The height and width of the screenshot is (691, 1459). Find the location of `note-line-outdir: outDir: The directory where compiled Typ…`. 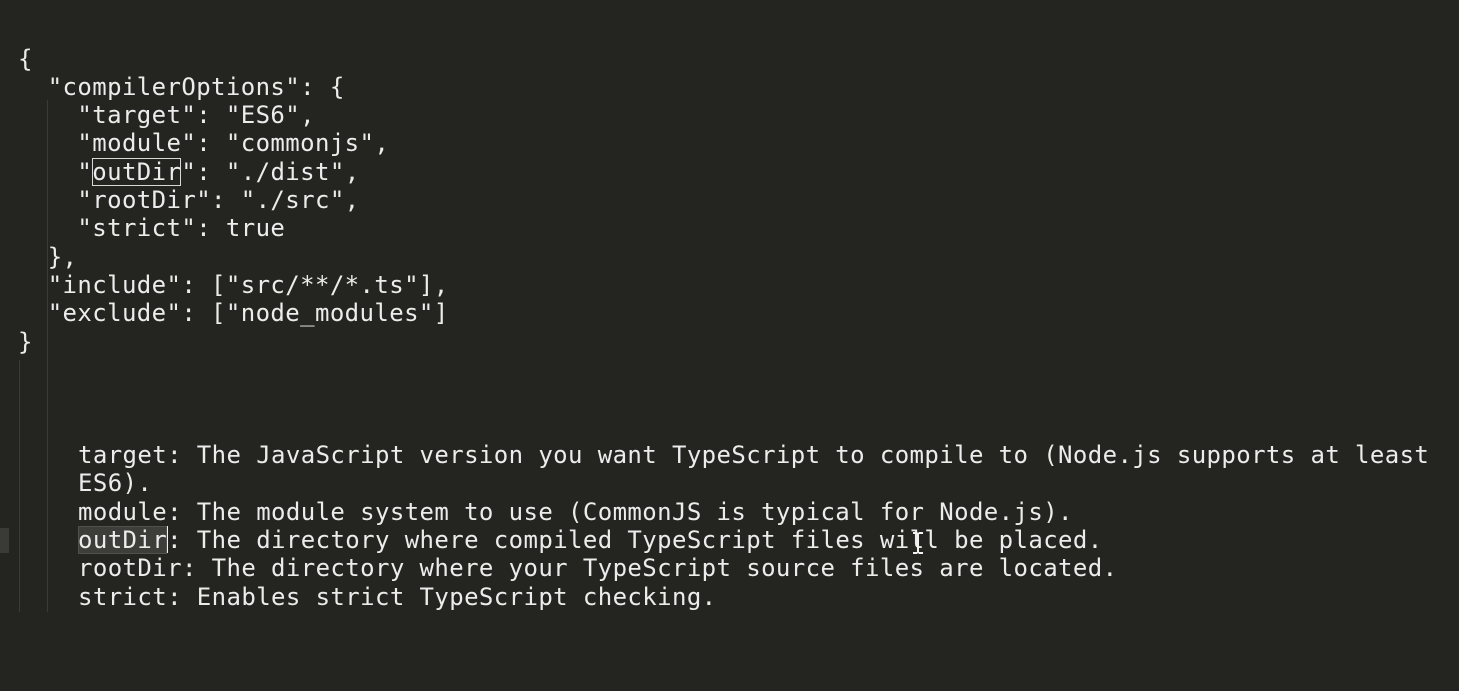

note-line-outdir: outDir: The directory where compiled Typ… is located at coordinates (590, 540).